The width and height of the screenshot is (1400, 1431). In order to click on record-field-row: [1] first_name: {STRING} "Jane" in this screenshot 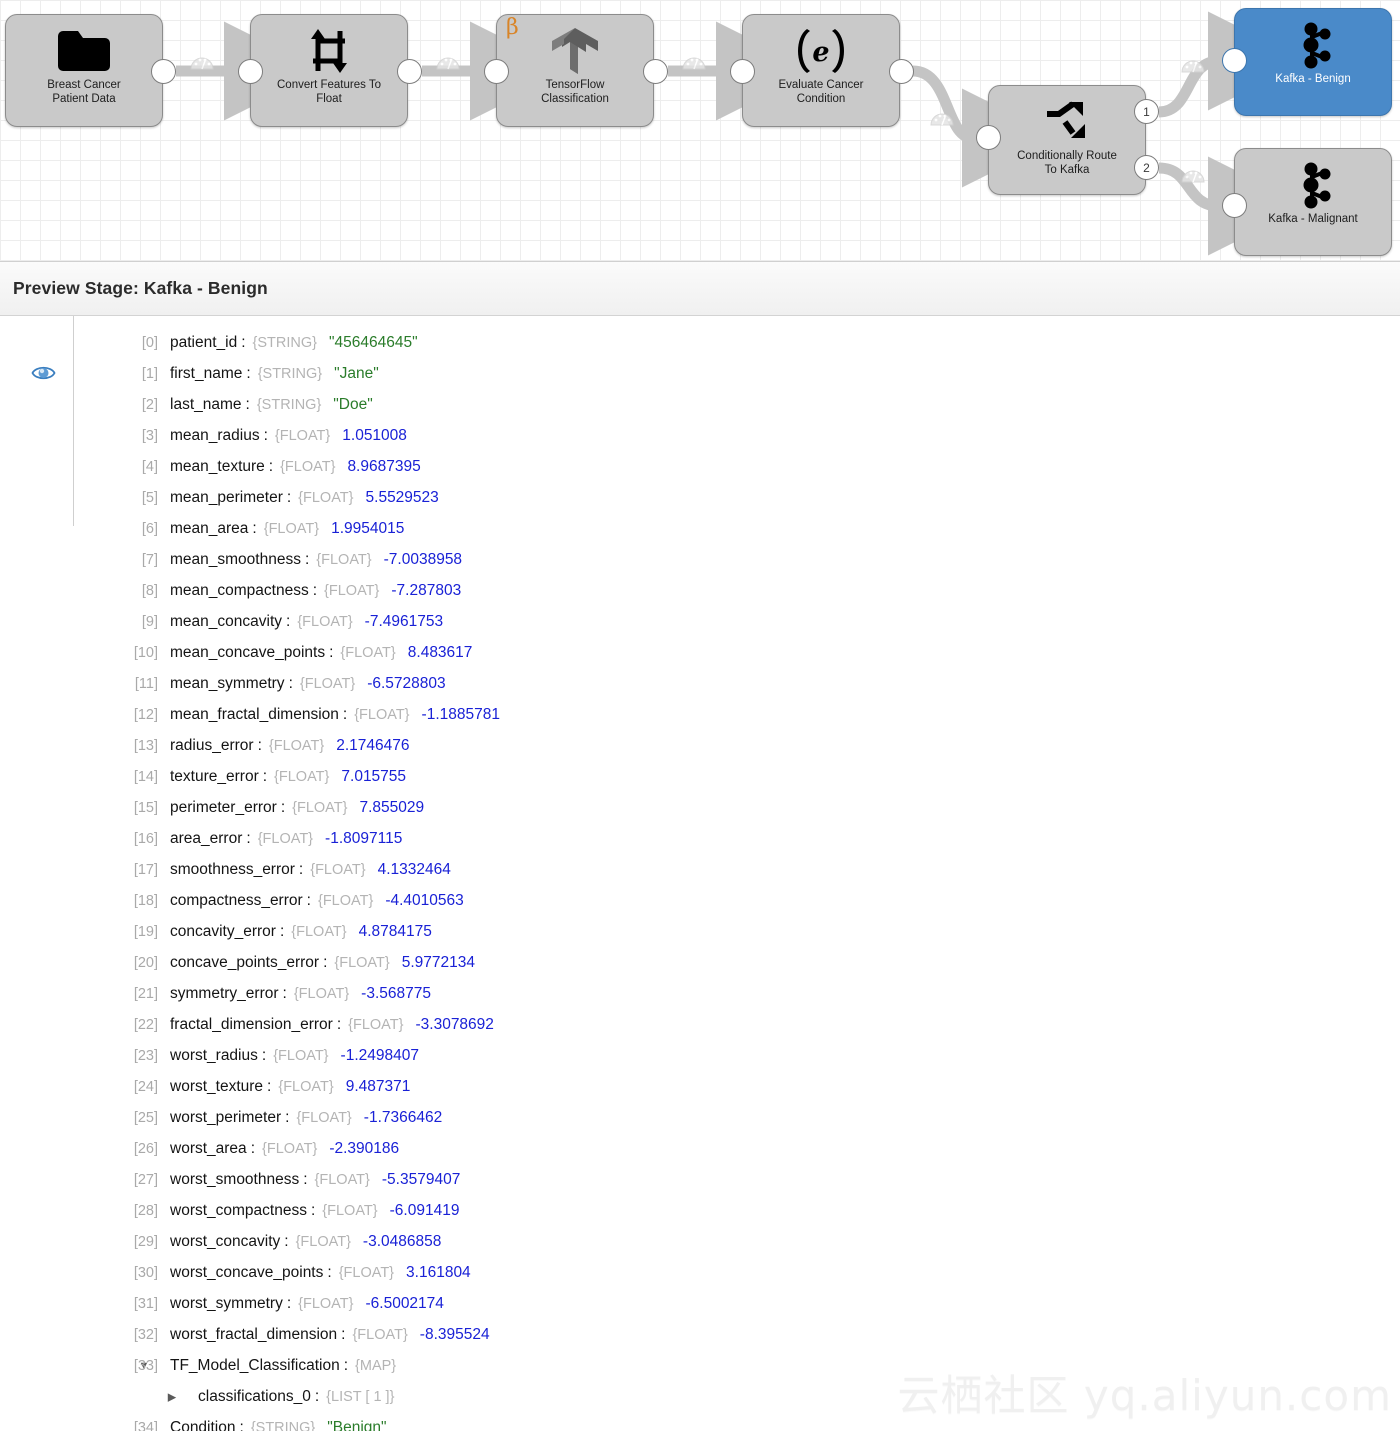, I will do `click(700, 373)`.